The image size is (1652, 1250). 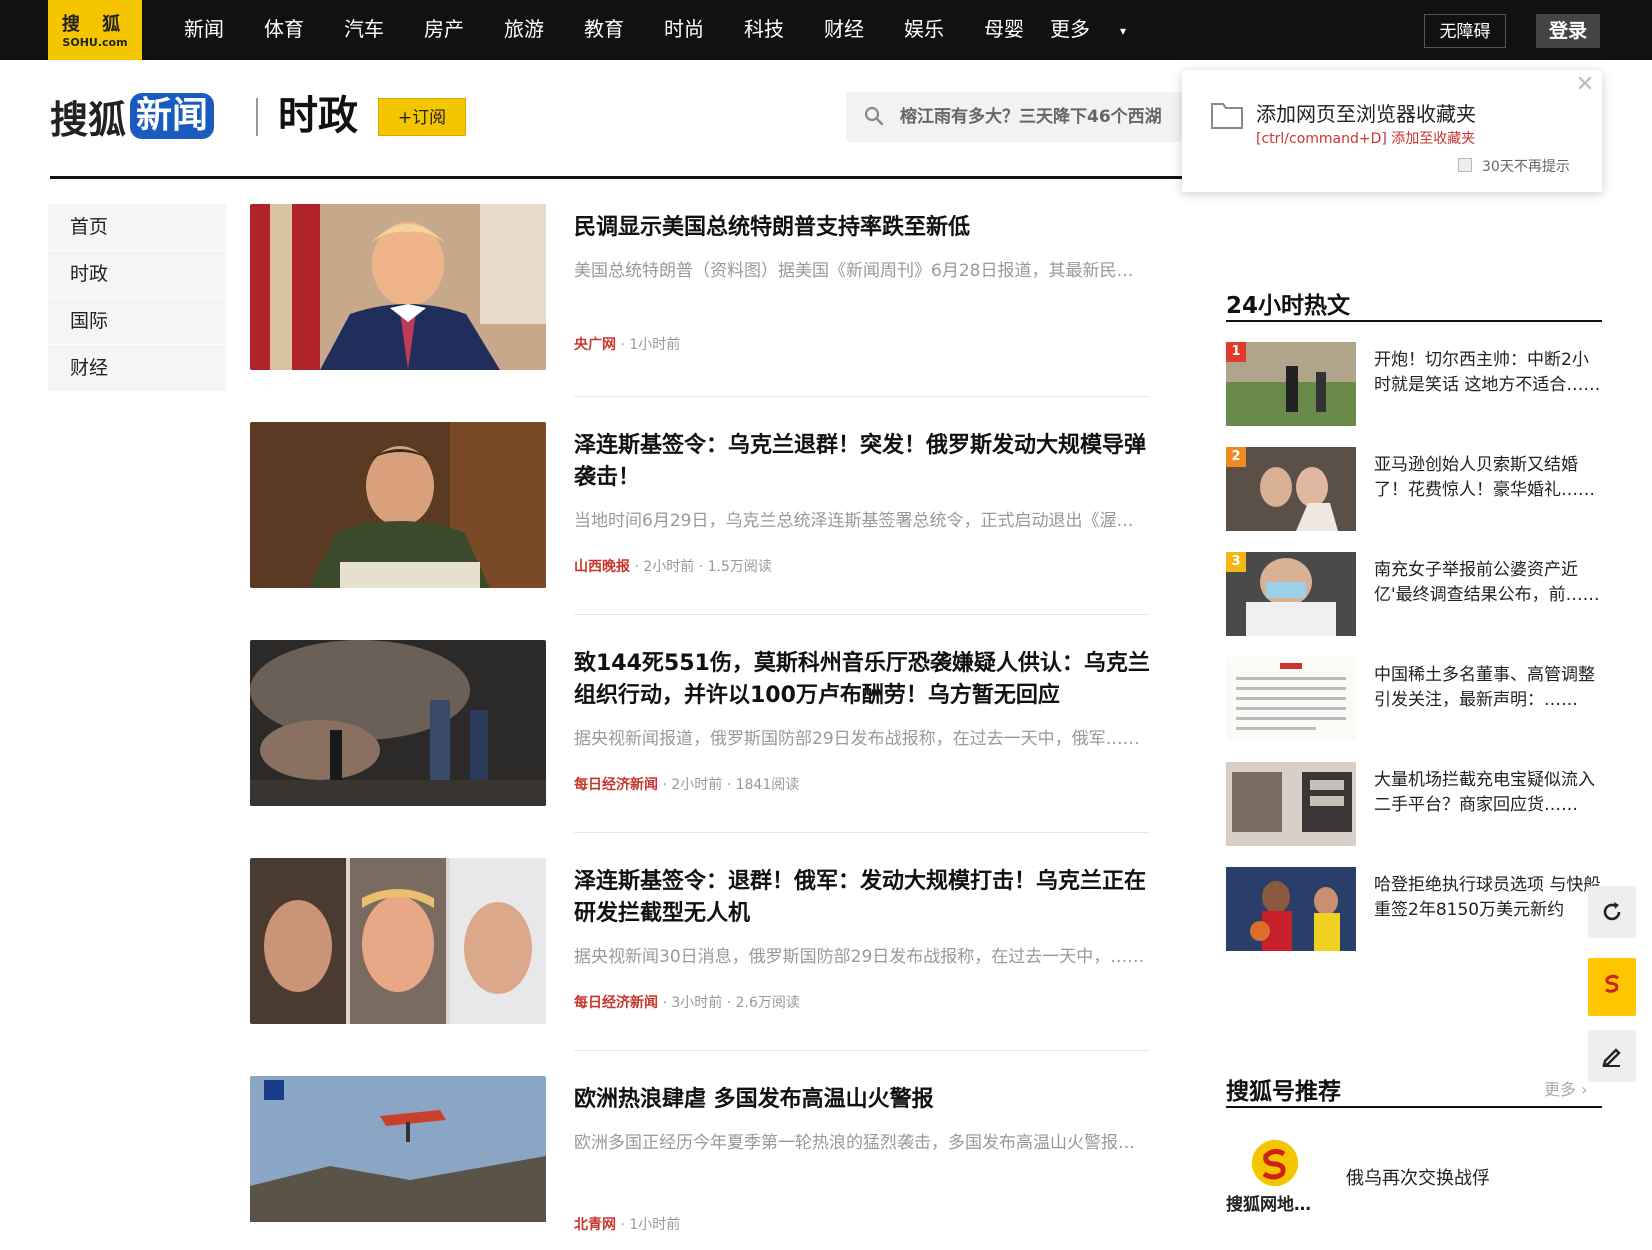 What do you see at coordinates (172, 116) in the screenshot?
I see `brand-news-text: 新闻` at bounding box center [172, 116].